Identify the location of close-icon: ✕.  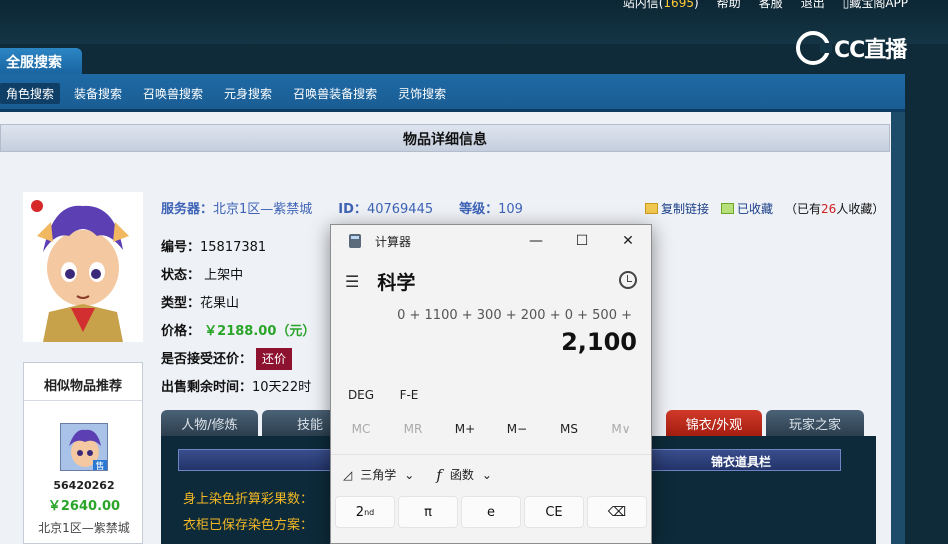
(628, 241).